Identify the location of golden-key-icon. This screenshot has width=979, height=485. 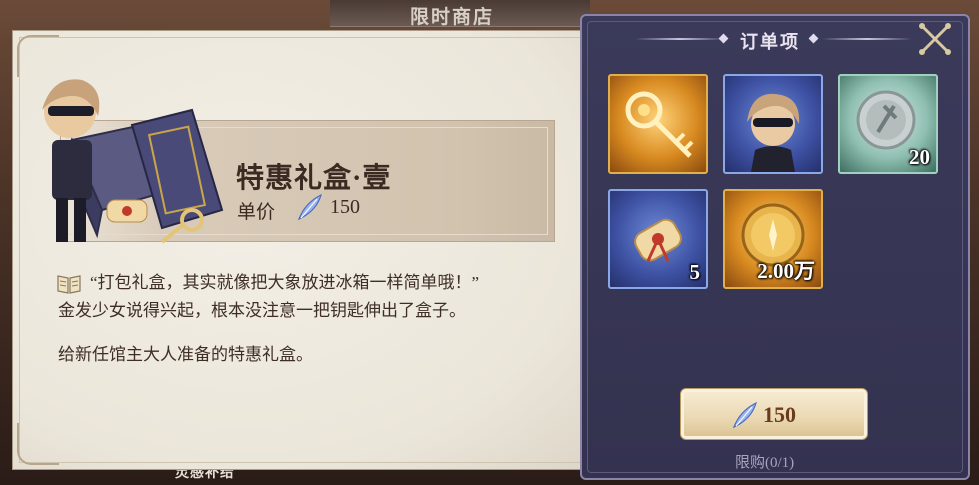
(659, 124).